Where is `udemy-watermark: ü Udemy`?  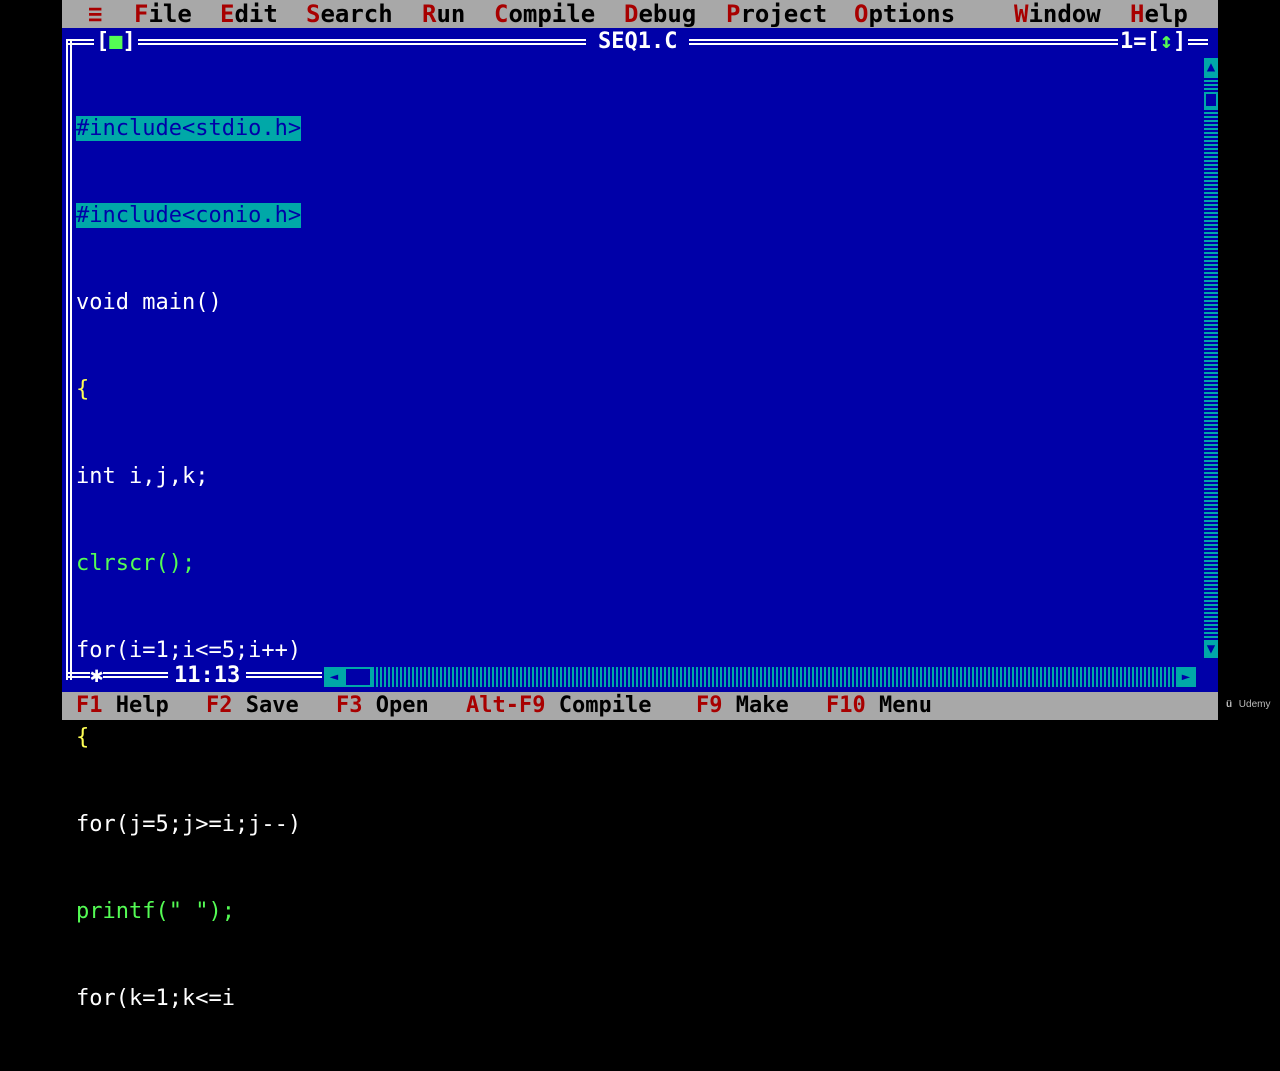 udemy-watermark: ü Udemy is located at coordinates (1246, 705).